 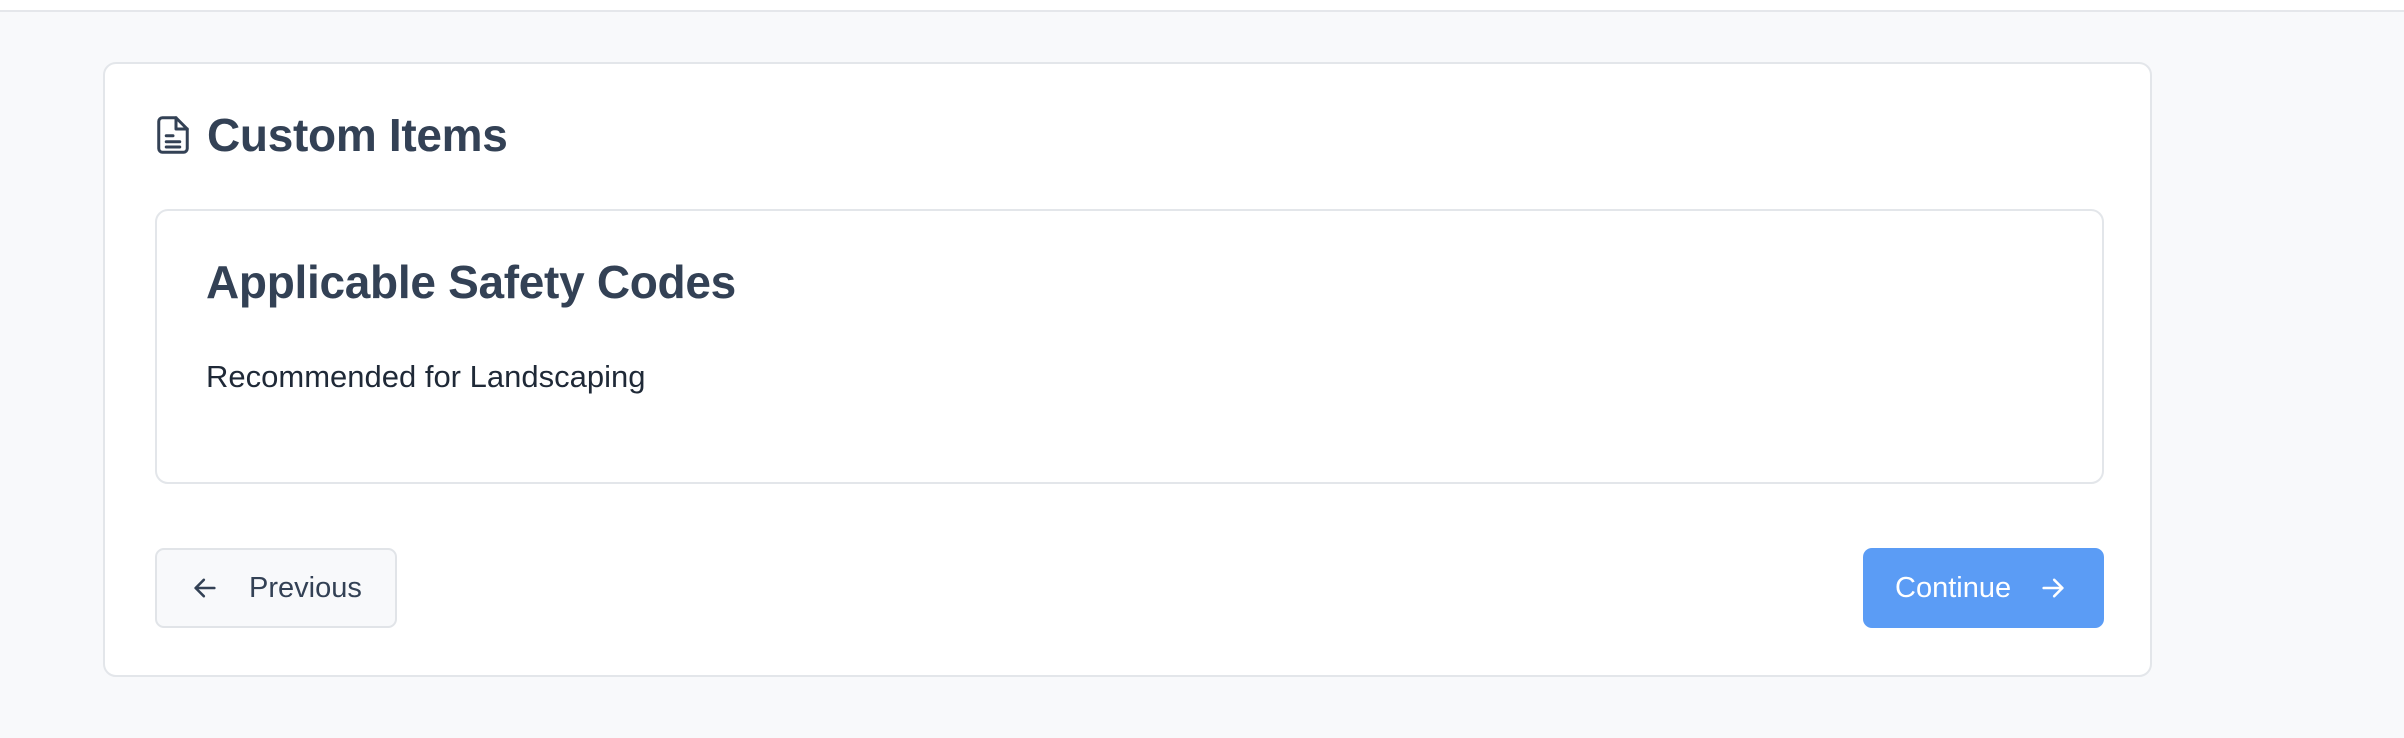 What do you see at coordinates (305, 587) in the screenshot?
I see `previous-button-label: Previous` at bounding box center [305, 587].